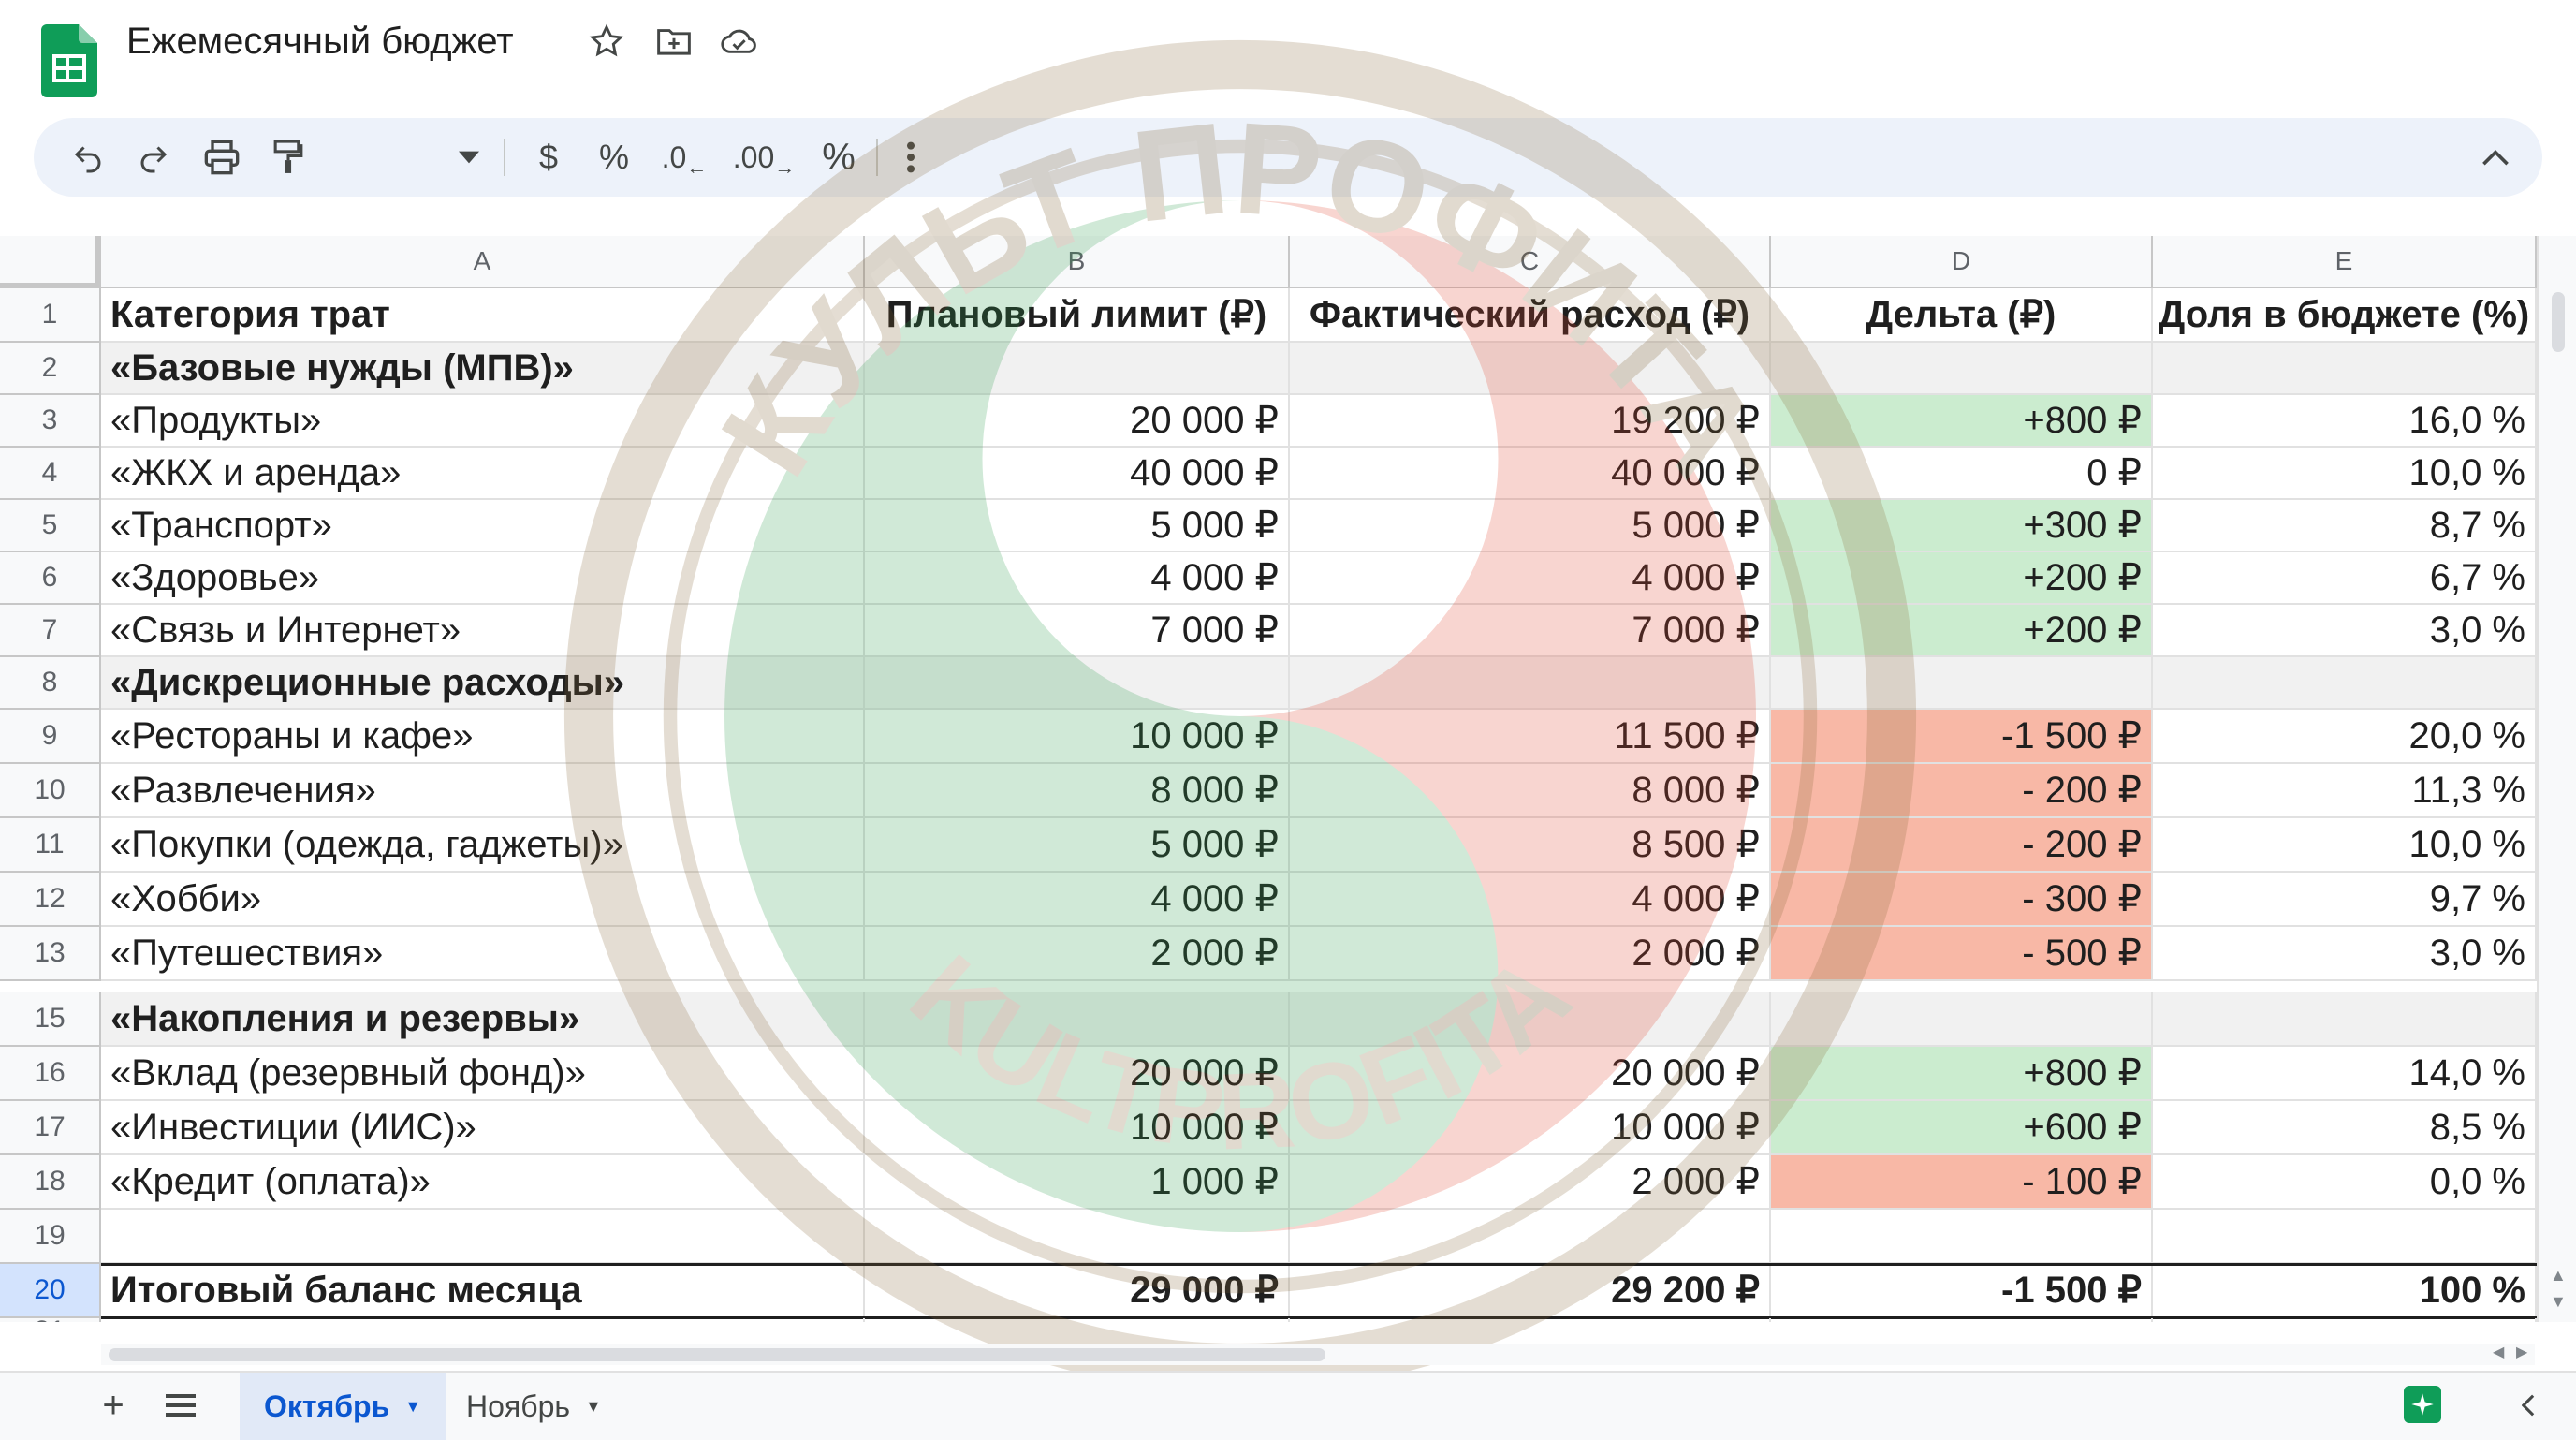  I want to click on cell-category: Итоговый баланс месяца, so click(483, 1291).